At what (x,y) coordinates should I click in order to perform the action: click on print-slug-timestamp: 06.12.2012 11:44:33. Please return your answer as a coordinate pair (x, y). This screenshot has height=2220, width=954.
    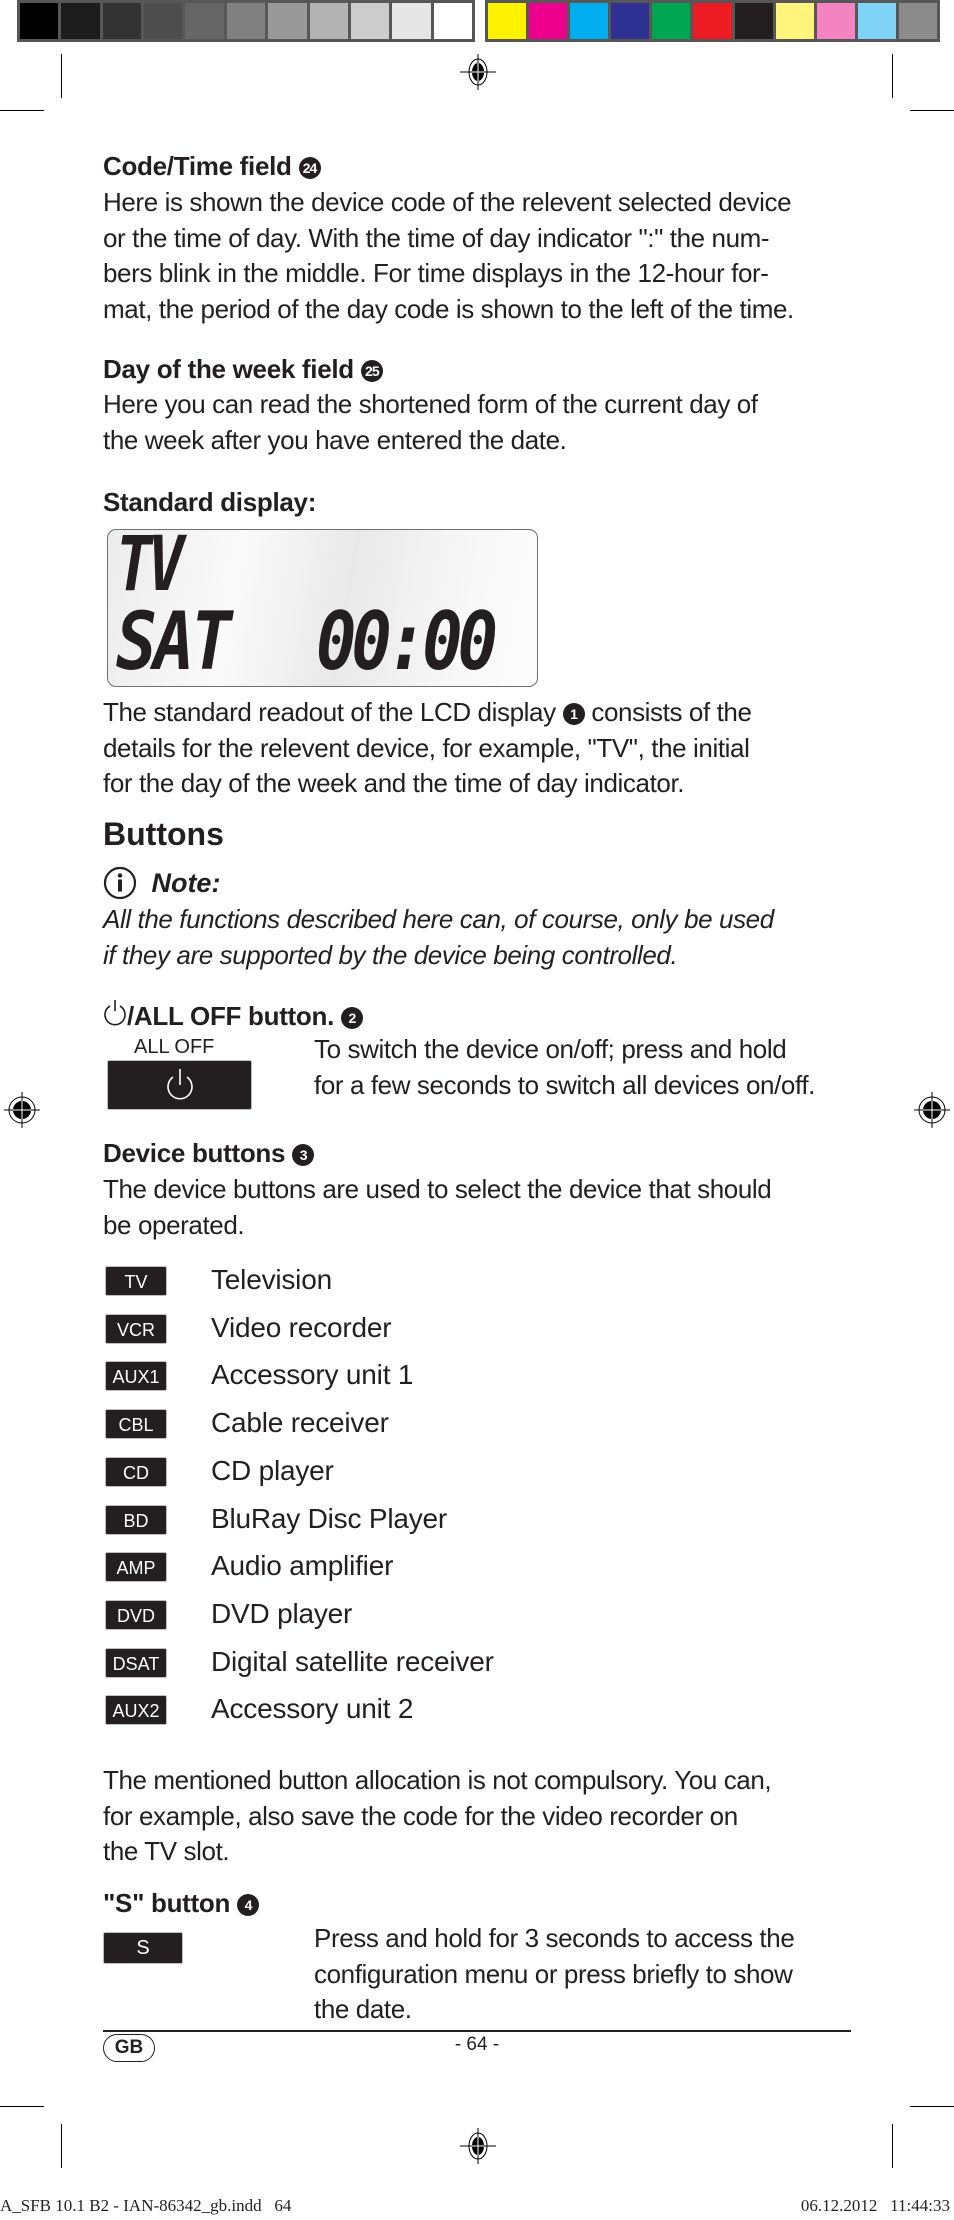
    Looking at the image, I should click on (875, 2205).